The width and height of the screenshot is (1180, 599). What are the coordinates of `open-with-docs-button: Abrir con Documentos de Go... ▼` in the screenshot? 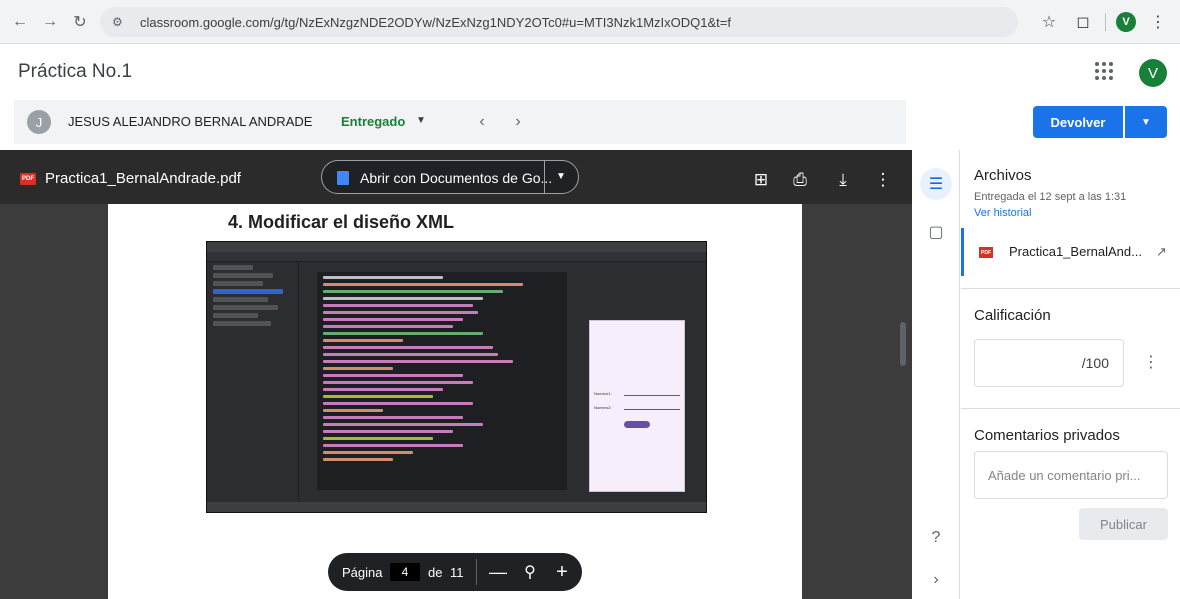 It's located at (450, 177).